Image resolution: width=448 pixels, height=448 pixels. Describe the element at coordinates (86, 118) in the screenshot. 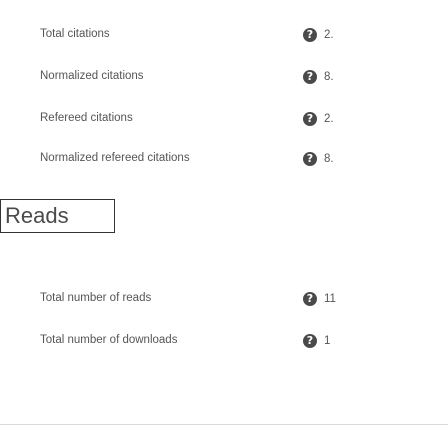

I see `refereed-citations-label: Refereed citations` at that location.